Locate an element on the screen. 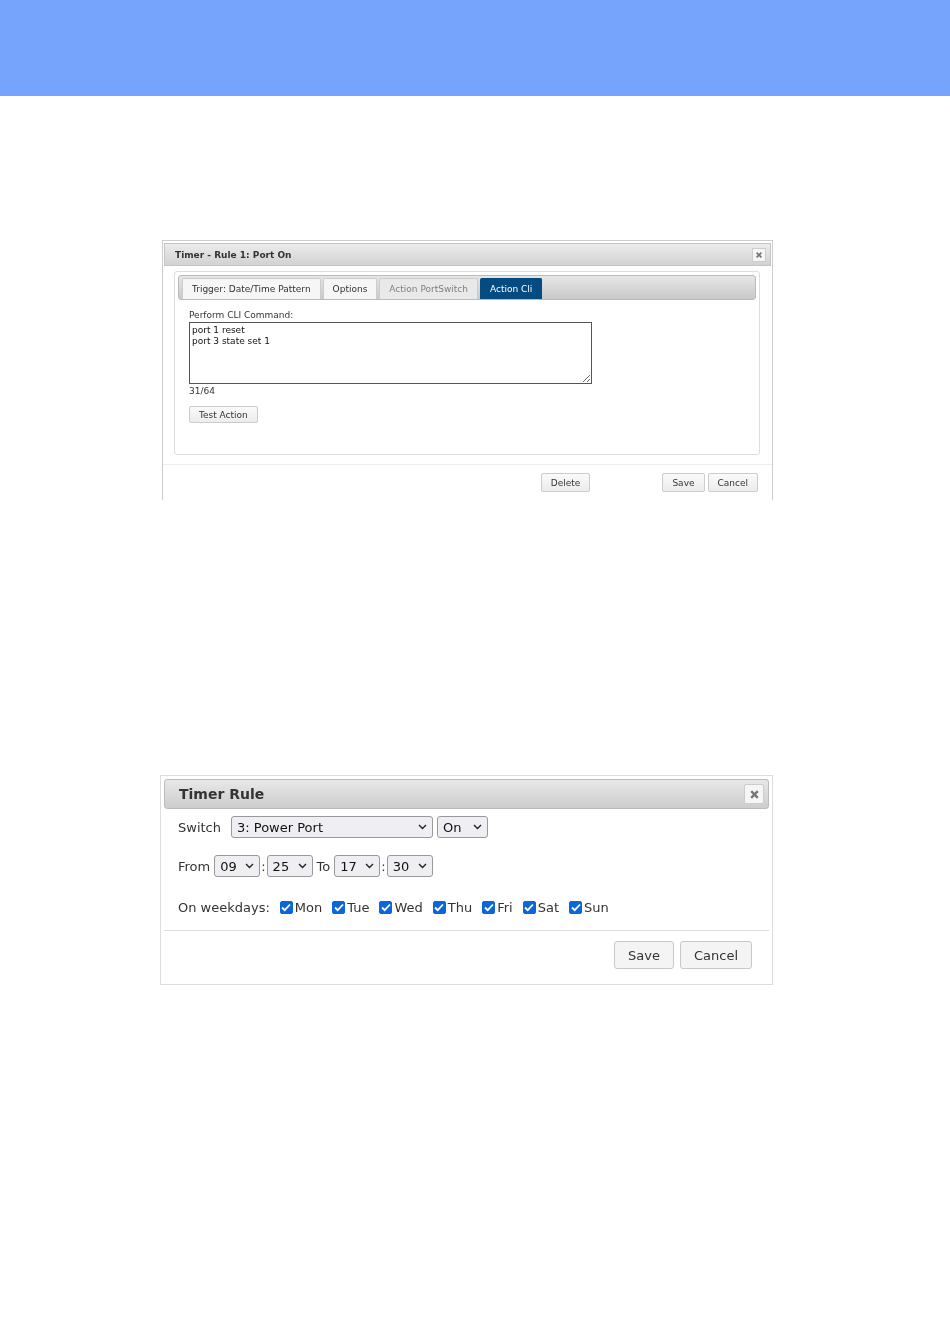 The image size is (950, 1344). state-select: On is located at coordinates (462, 827).